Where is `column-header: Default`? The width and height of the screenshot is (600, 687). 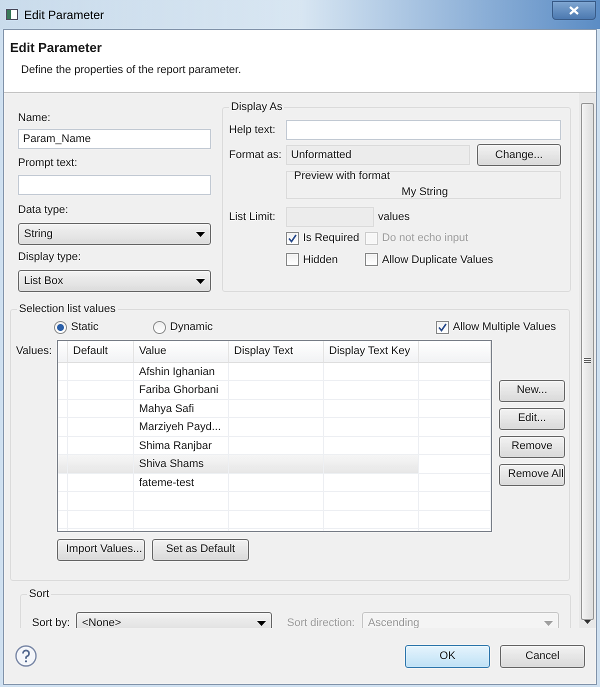 column-header: Default is located at coordinates (101, 351).